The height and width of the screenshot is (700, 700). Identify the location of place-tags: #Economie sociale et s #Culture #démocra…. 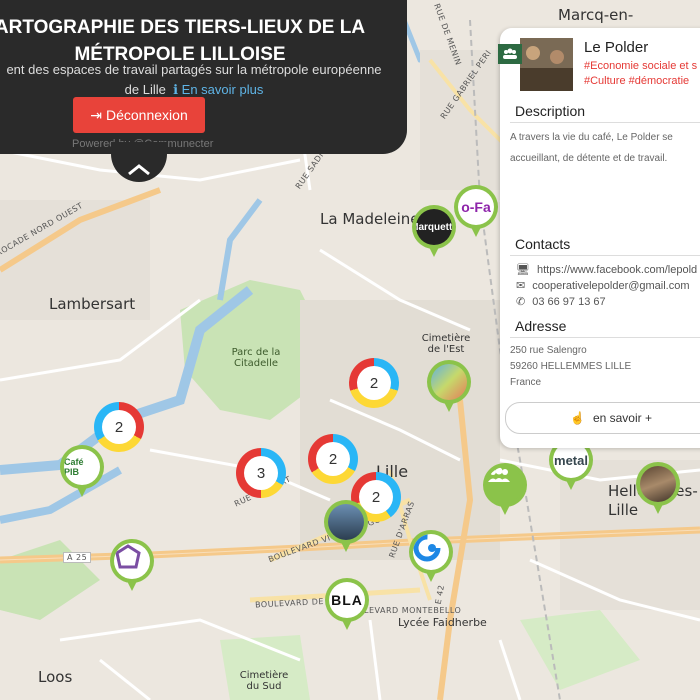
(640, 74).